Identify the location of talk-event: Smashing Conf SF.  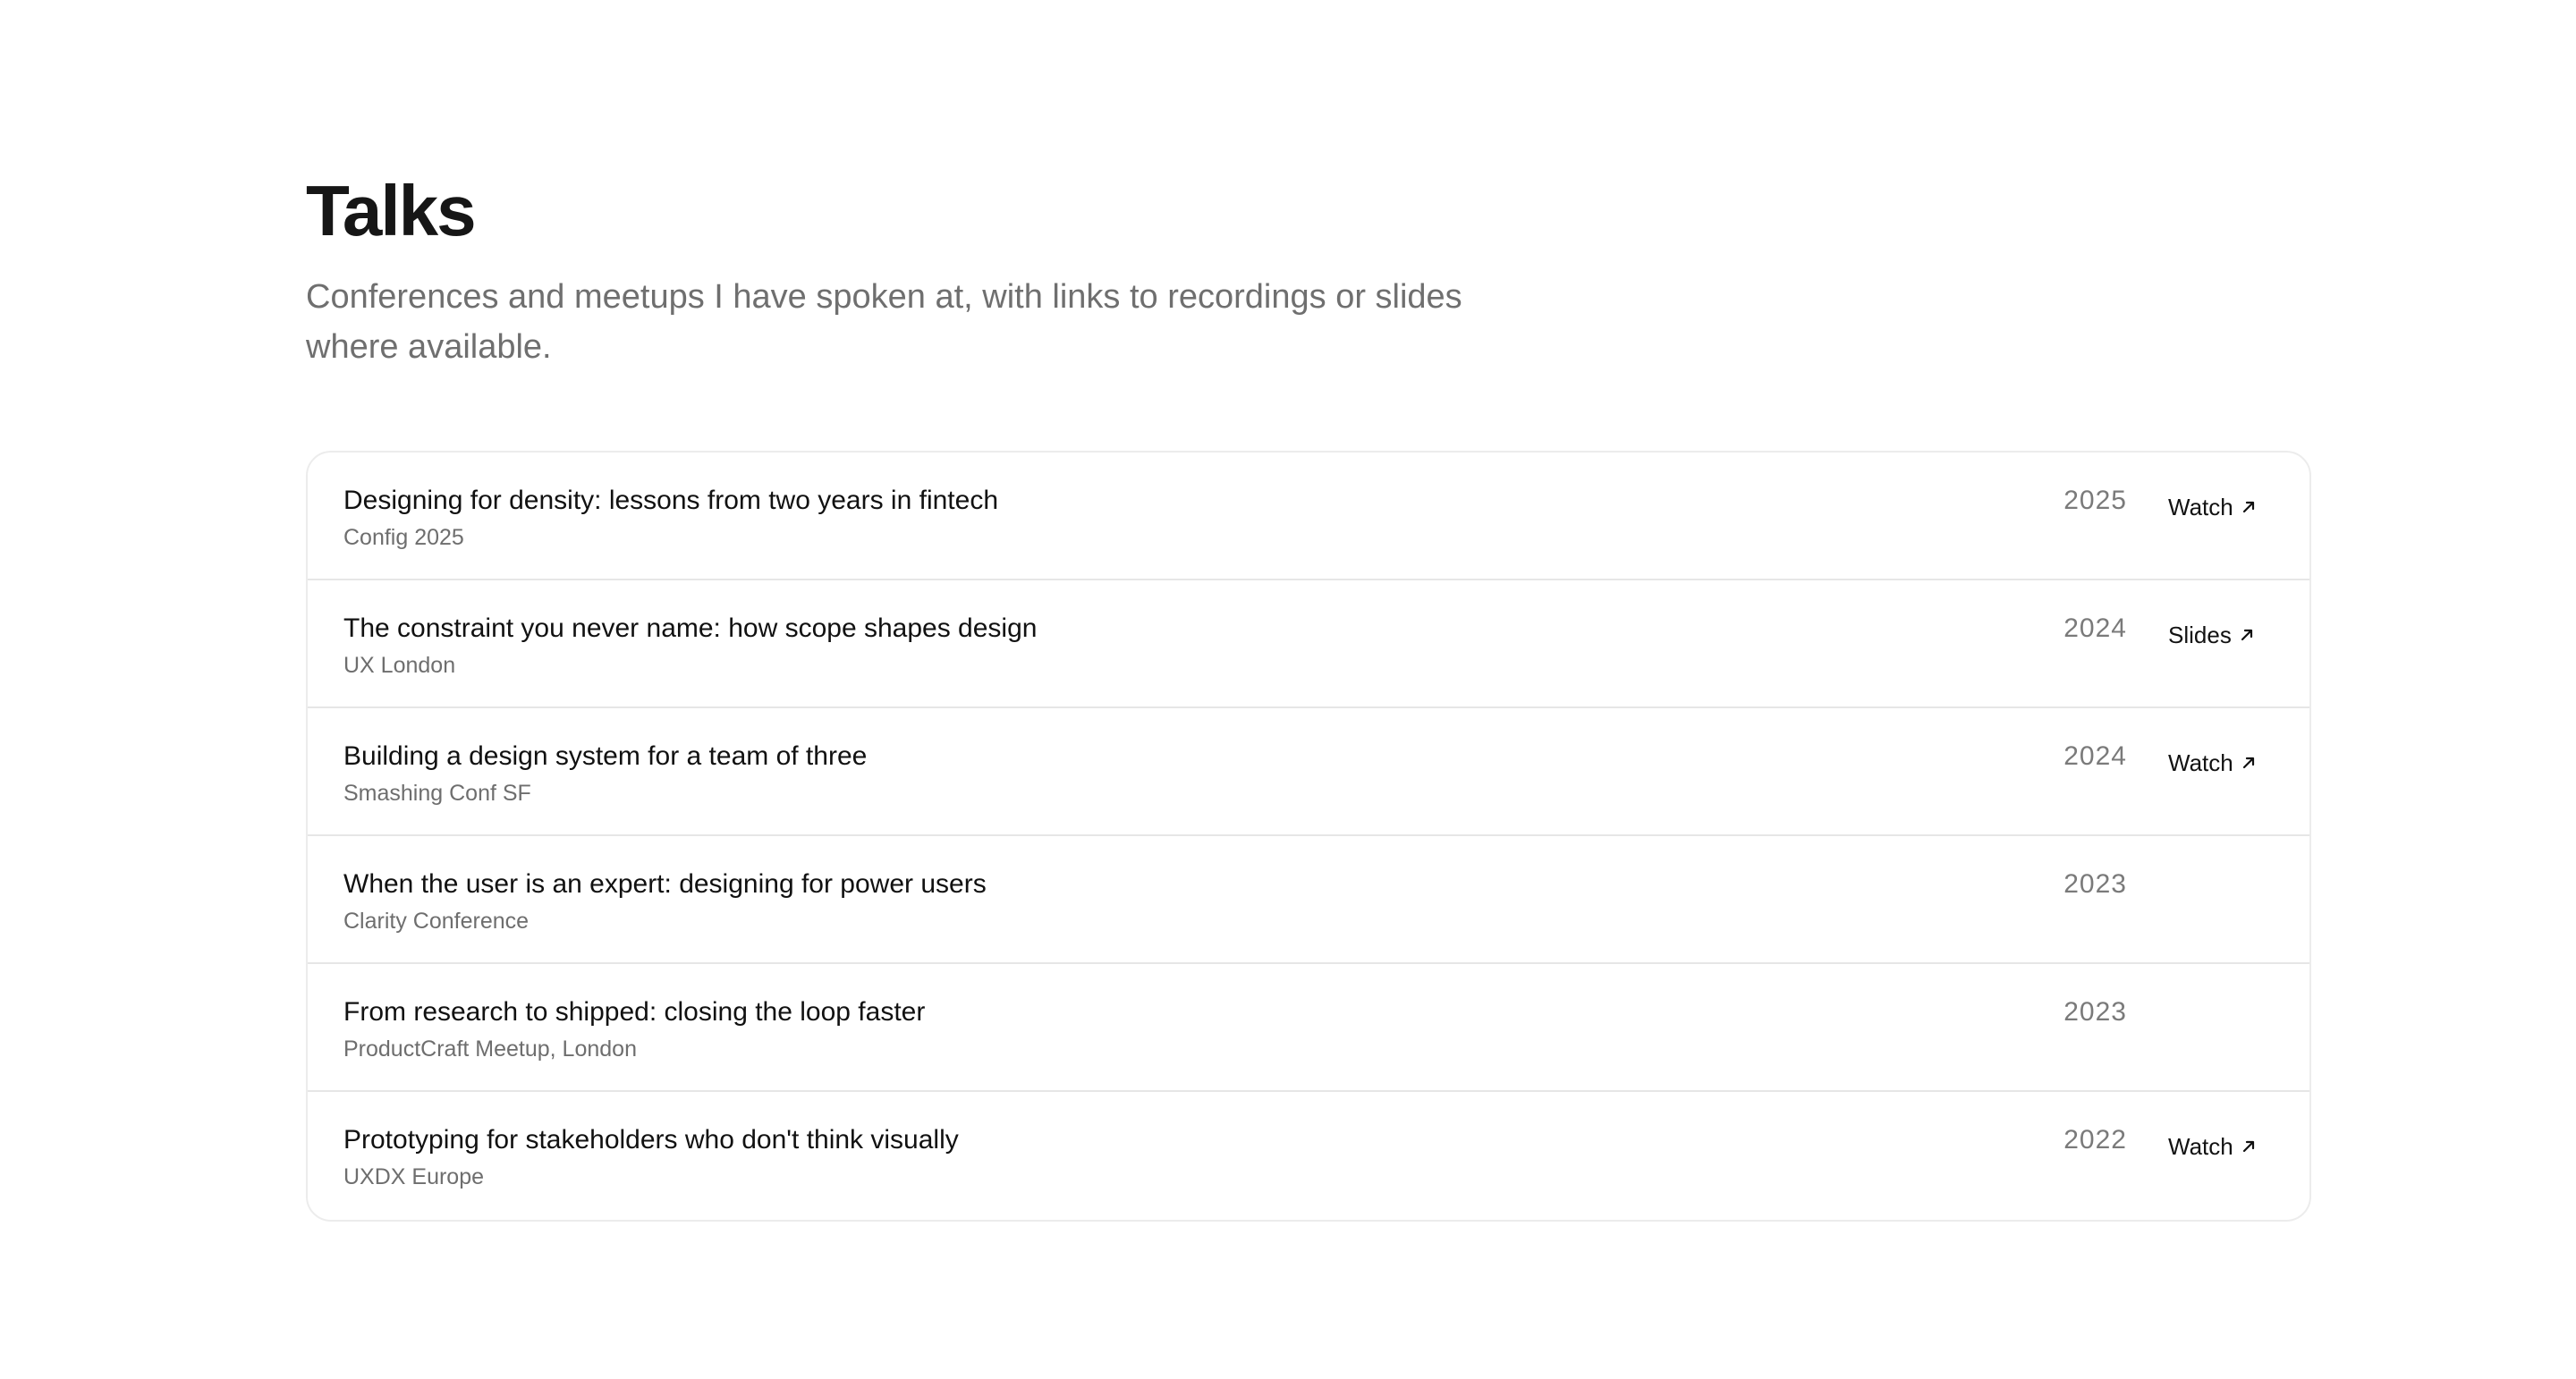
(437, 793).